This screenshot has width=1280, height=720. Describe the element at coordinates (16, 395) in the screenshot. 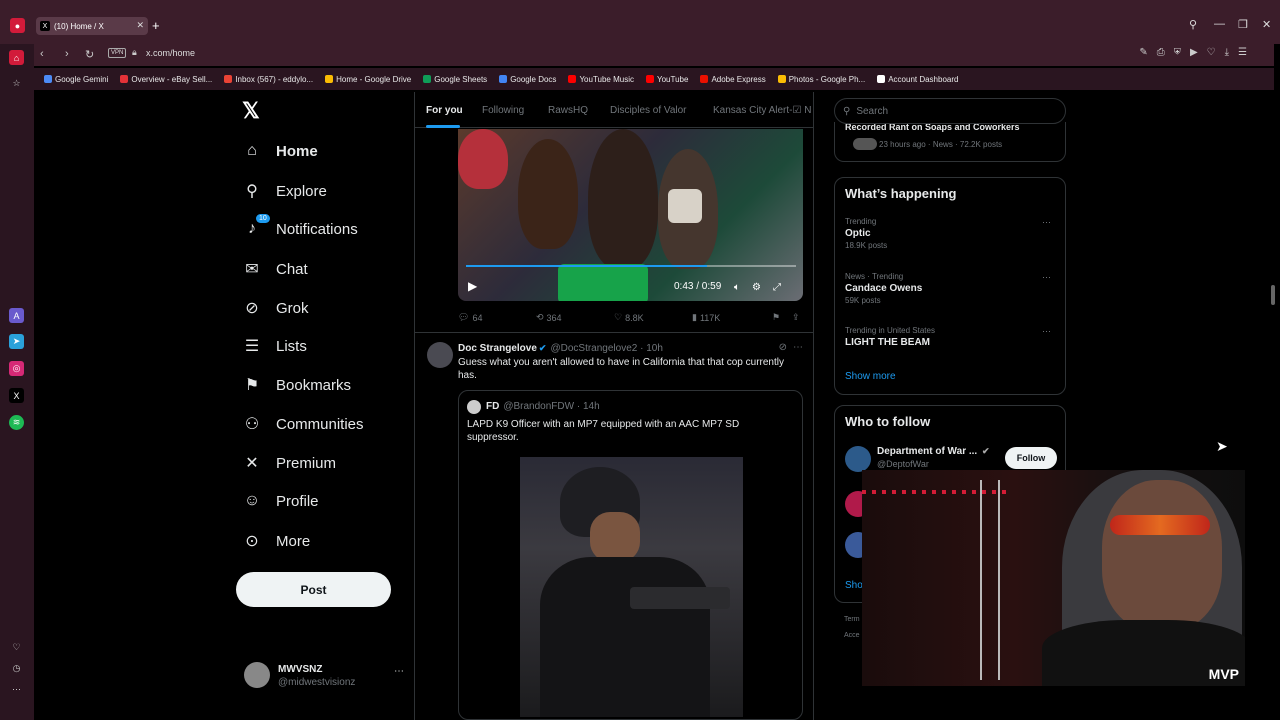

I see `x-sidebar-icon: X` at that location.